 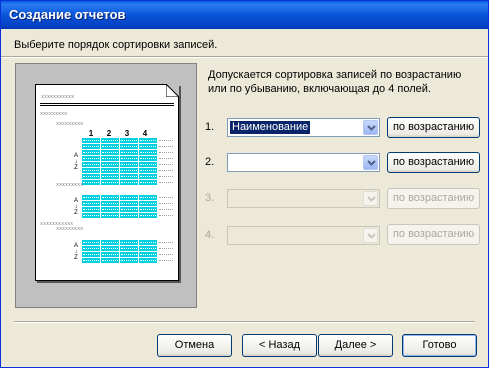 I want to click on page-fold-icon, so click(x=172, y=90).